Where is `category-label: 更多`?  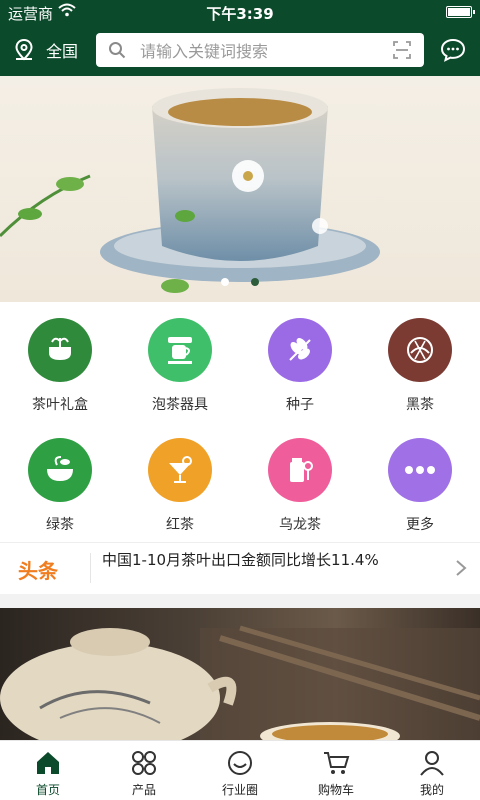 category-label: 更多 is located at coordinates (420, 525).